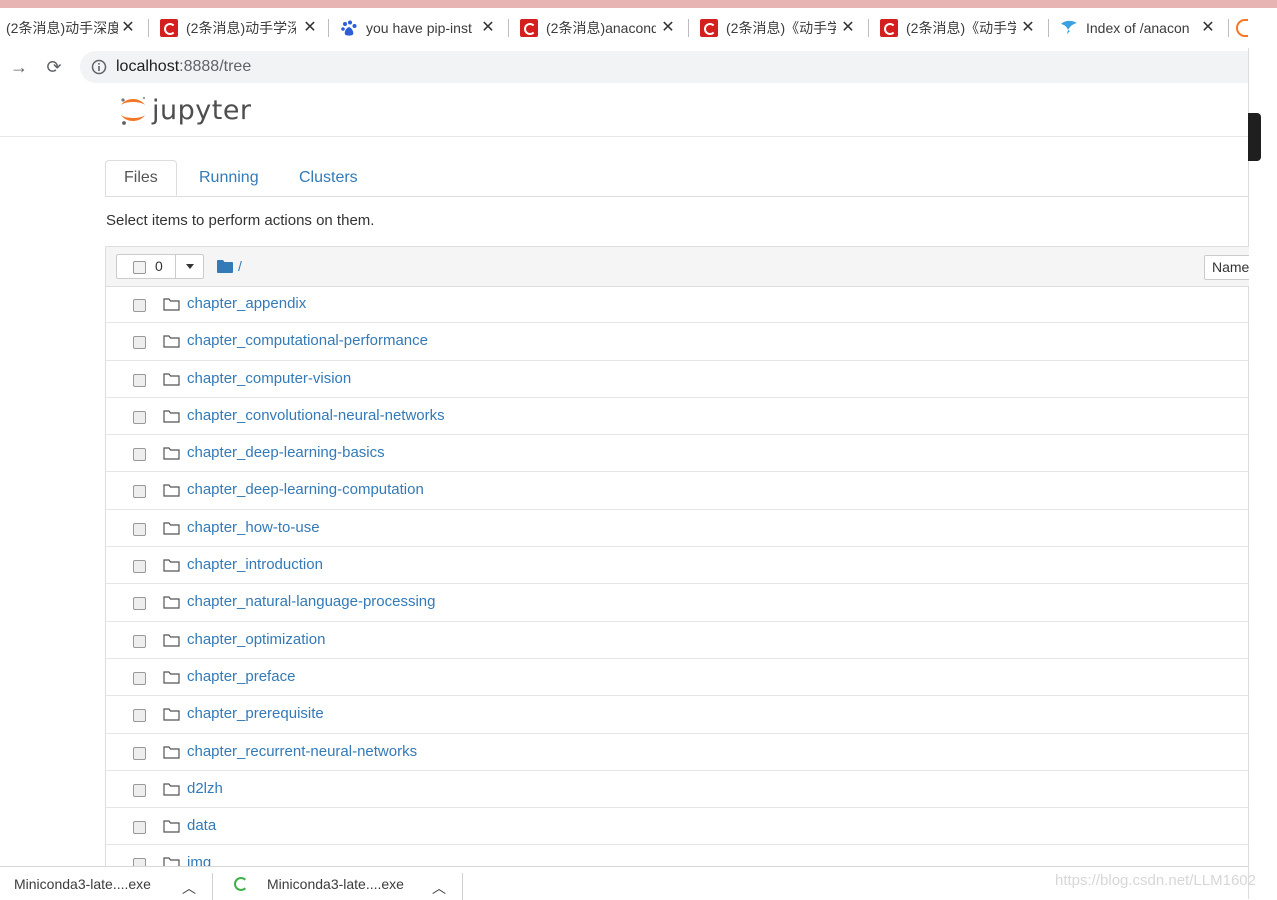 The image size is (1277, 900). What do you see at coordinates (1254, 137) in the screenshot?
I see `side-panel-handle` at bounding box center [1254, 137].